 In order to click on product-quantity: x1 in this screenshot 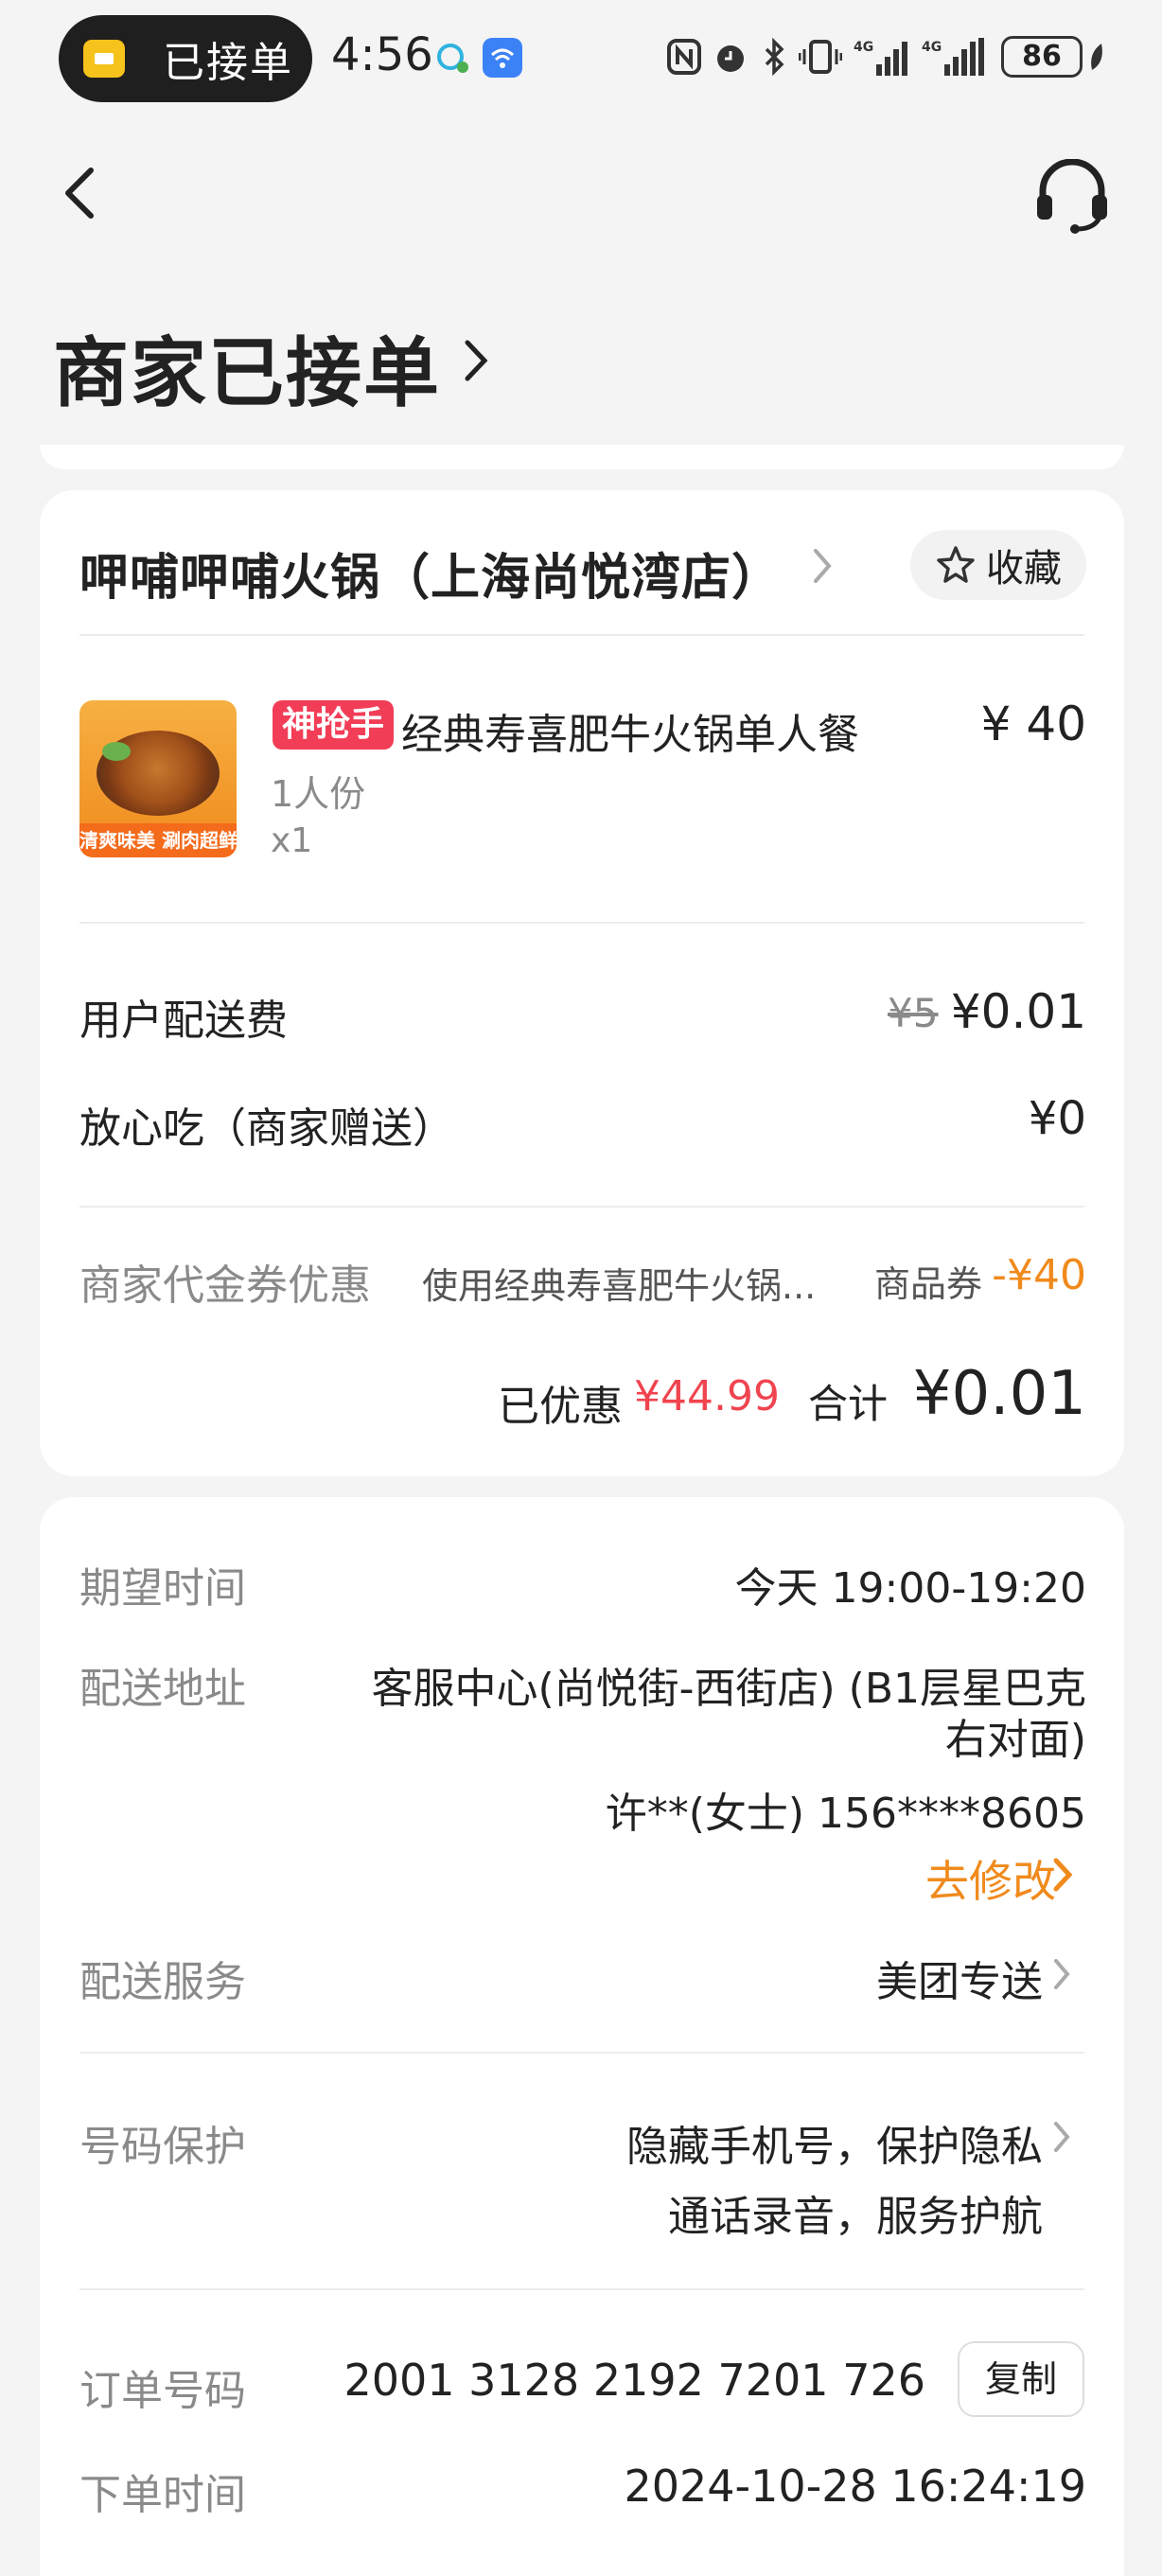, I will do `click(292, 840)`.